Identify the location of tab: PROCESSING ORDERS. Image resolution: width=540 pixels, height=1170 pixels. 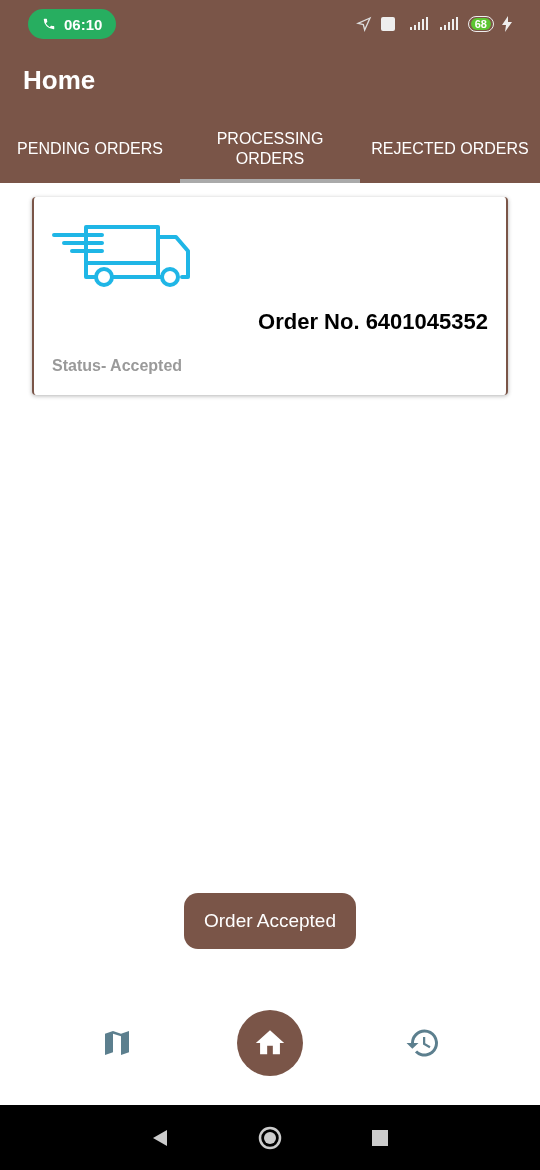
(270, 150).